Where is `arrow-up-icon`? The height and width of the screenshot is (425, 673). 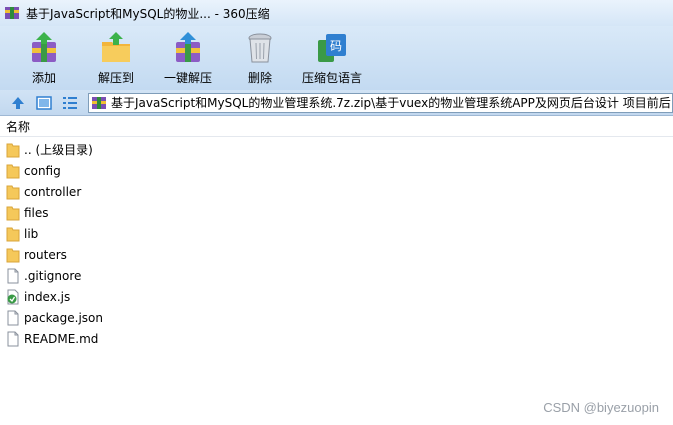 arrow-up-icon is located at coordinates (18, 102).